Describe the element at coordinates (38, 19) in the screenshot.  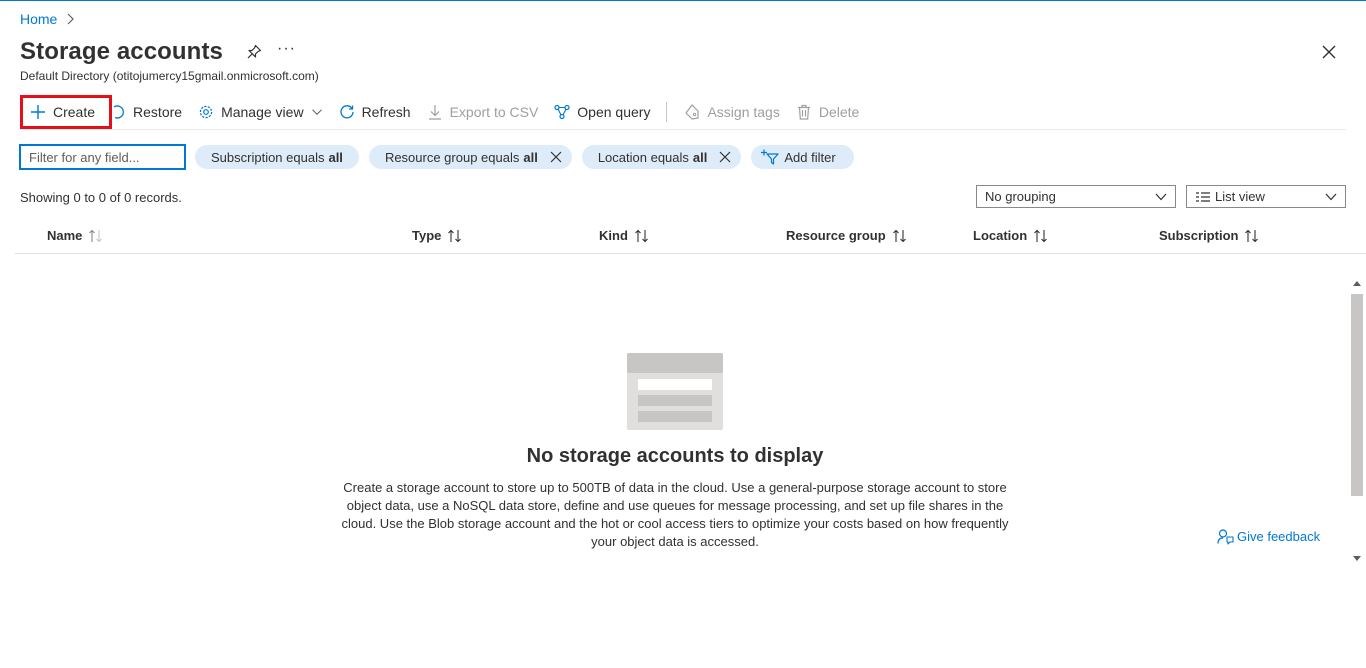
I see `breadcrumb-home-link: Home` at that location.